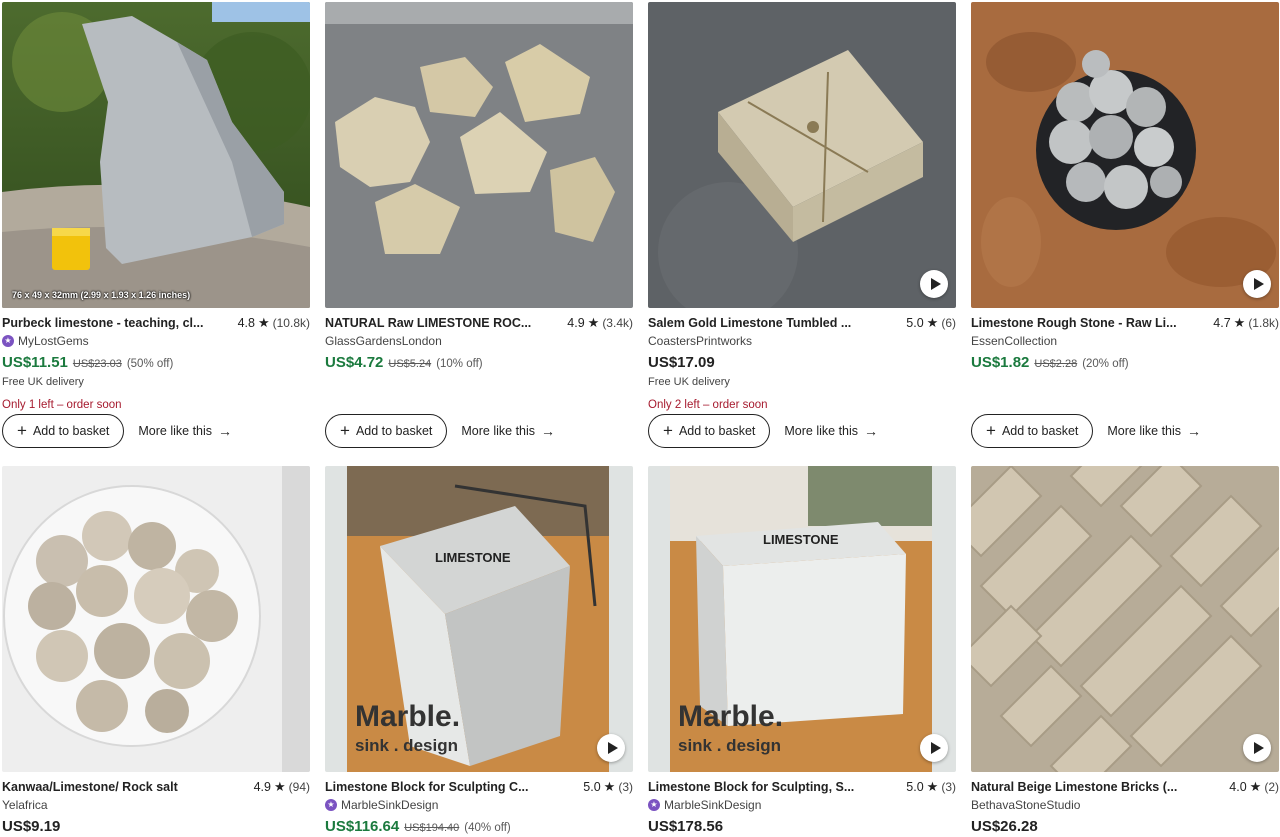 Image resolution: width=1280 pixels, height=837 pixels. I want to click on price-row: US$9.19, so click(156, 827).